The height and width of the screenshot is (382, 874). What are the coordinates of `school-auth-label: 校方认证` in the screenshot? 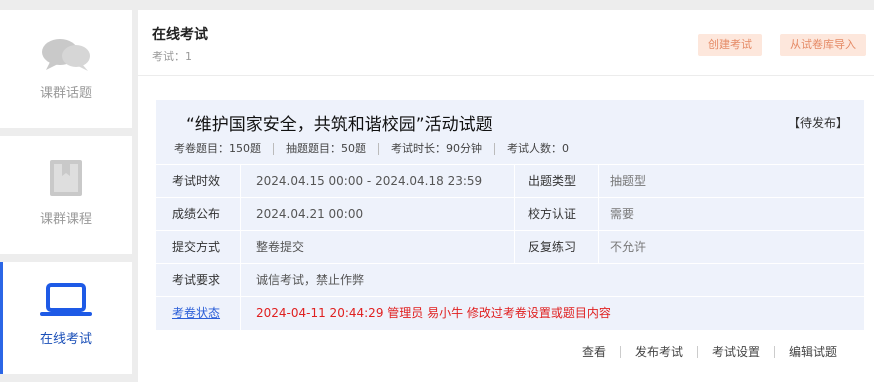 It's located at (552, 214).